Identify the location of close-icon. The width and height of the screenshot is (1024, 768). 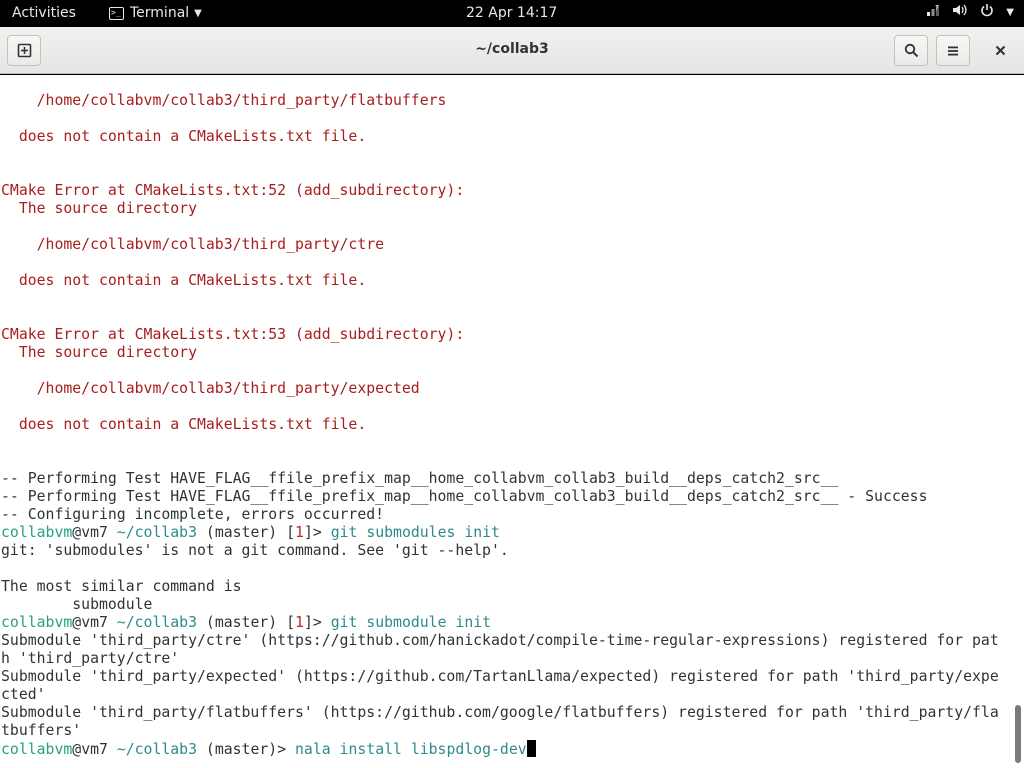
(1000, 50).